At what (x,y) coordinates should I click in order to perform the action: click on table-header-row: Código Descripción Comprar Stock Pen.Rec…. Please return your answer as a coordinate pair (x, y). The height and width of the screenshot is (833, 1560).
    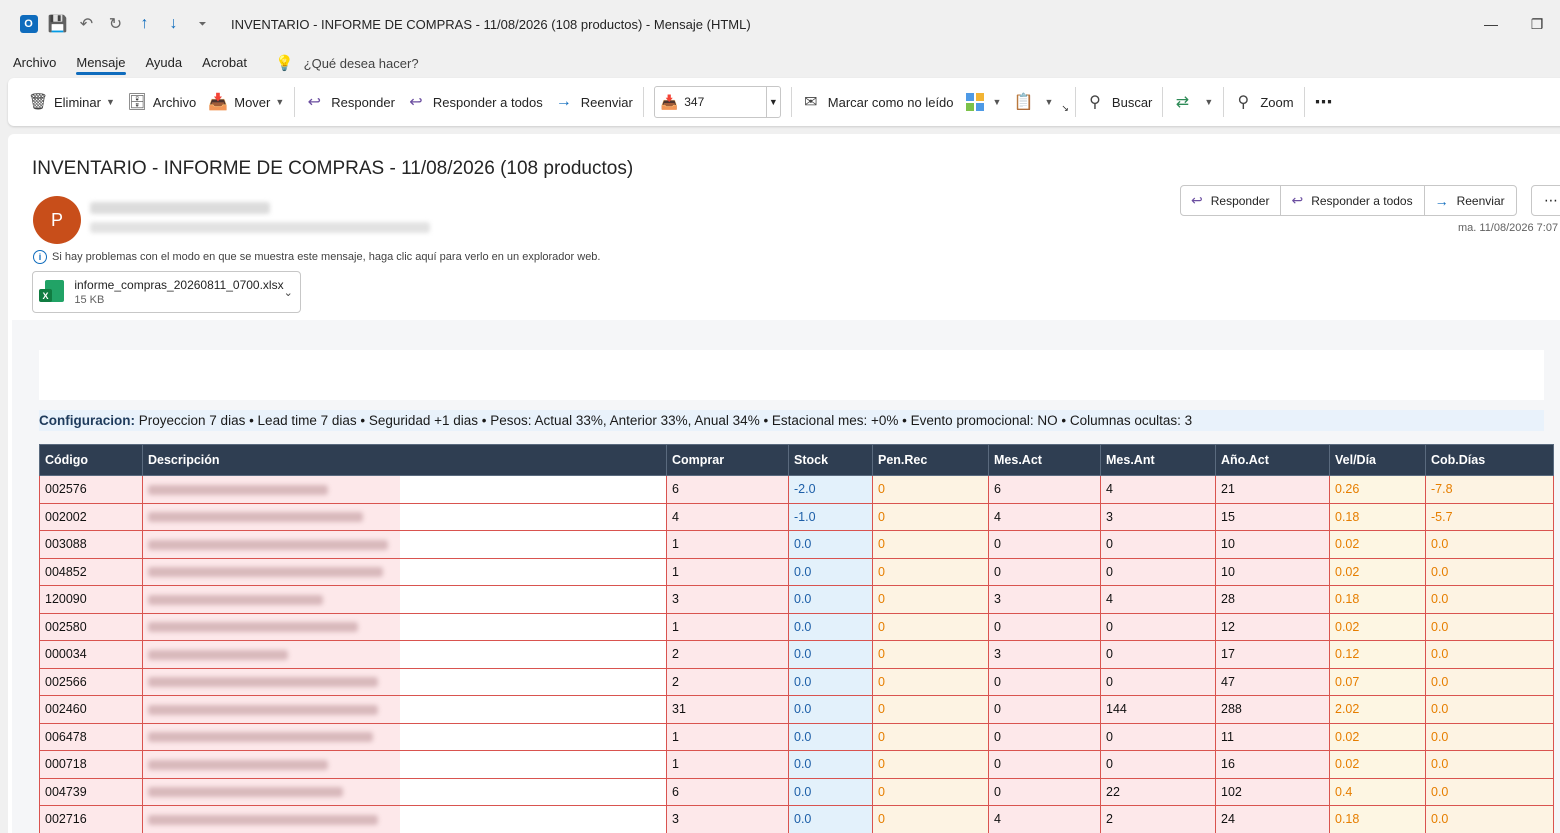
    Looking at the image, I should click on (796, 460).